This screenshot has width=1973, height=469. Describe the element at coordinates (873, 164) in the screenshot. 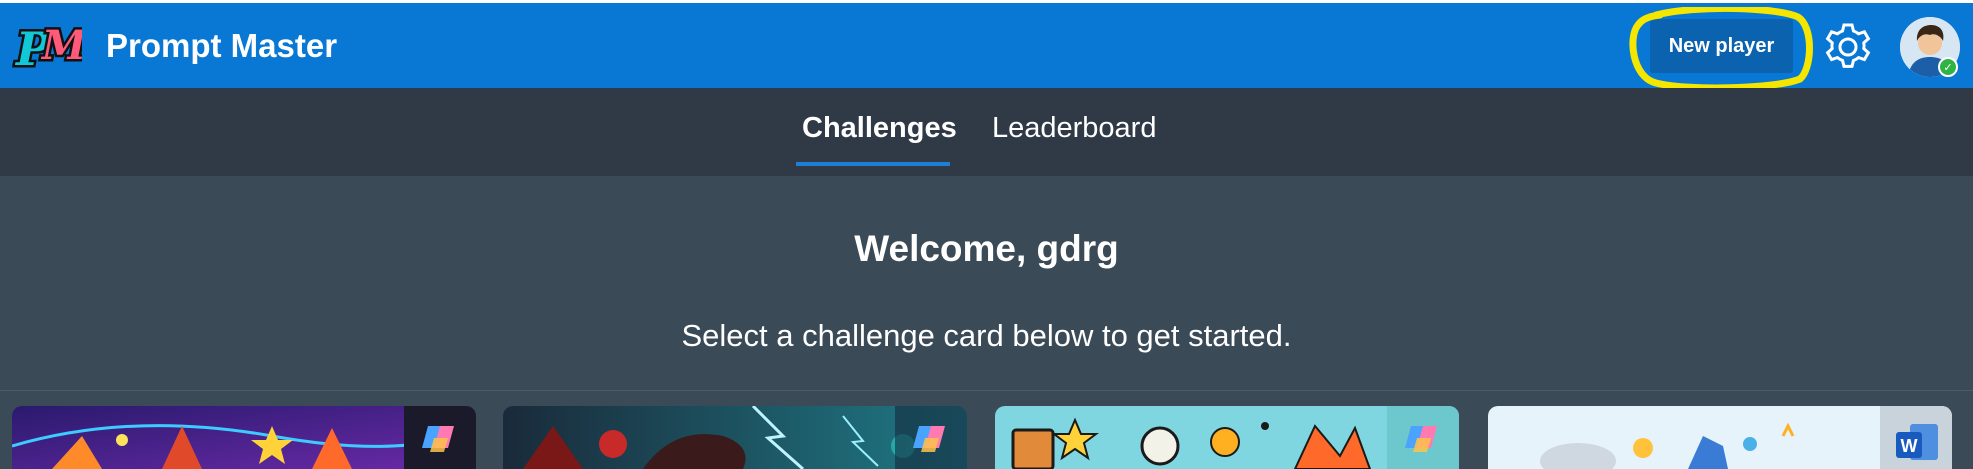

I see `active-tab-indicator` at that location.